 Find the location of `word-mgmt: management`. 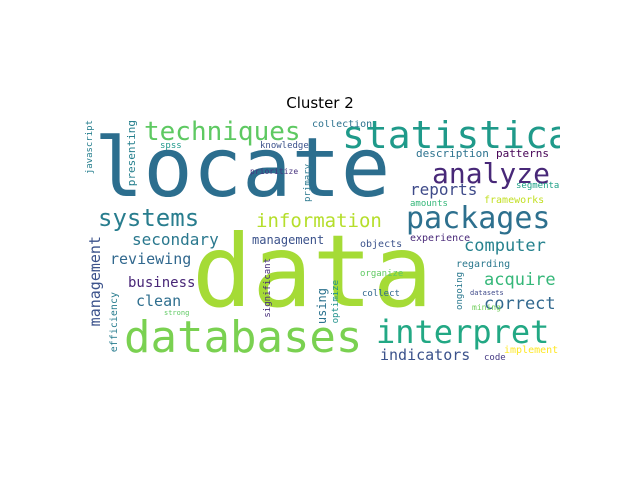

word-mgmt: management is located at coordinates (95, 281).